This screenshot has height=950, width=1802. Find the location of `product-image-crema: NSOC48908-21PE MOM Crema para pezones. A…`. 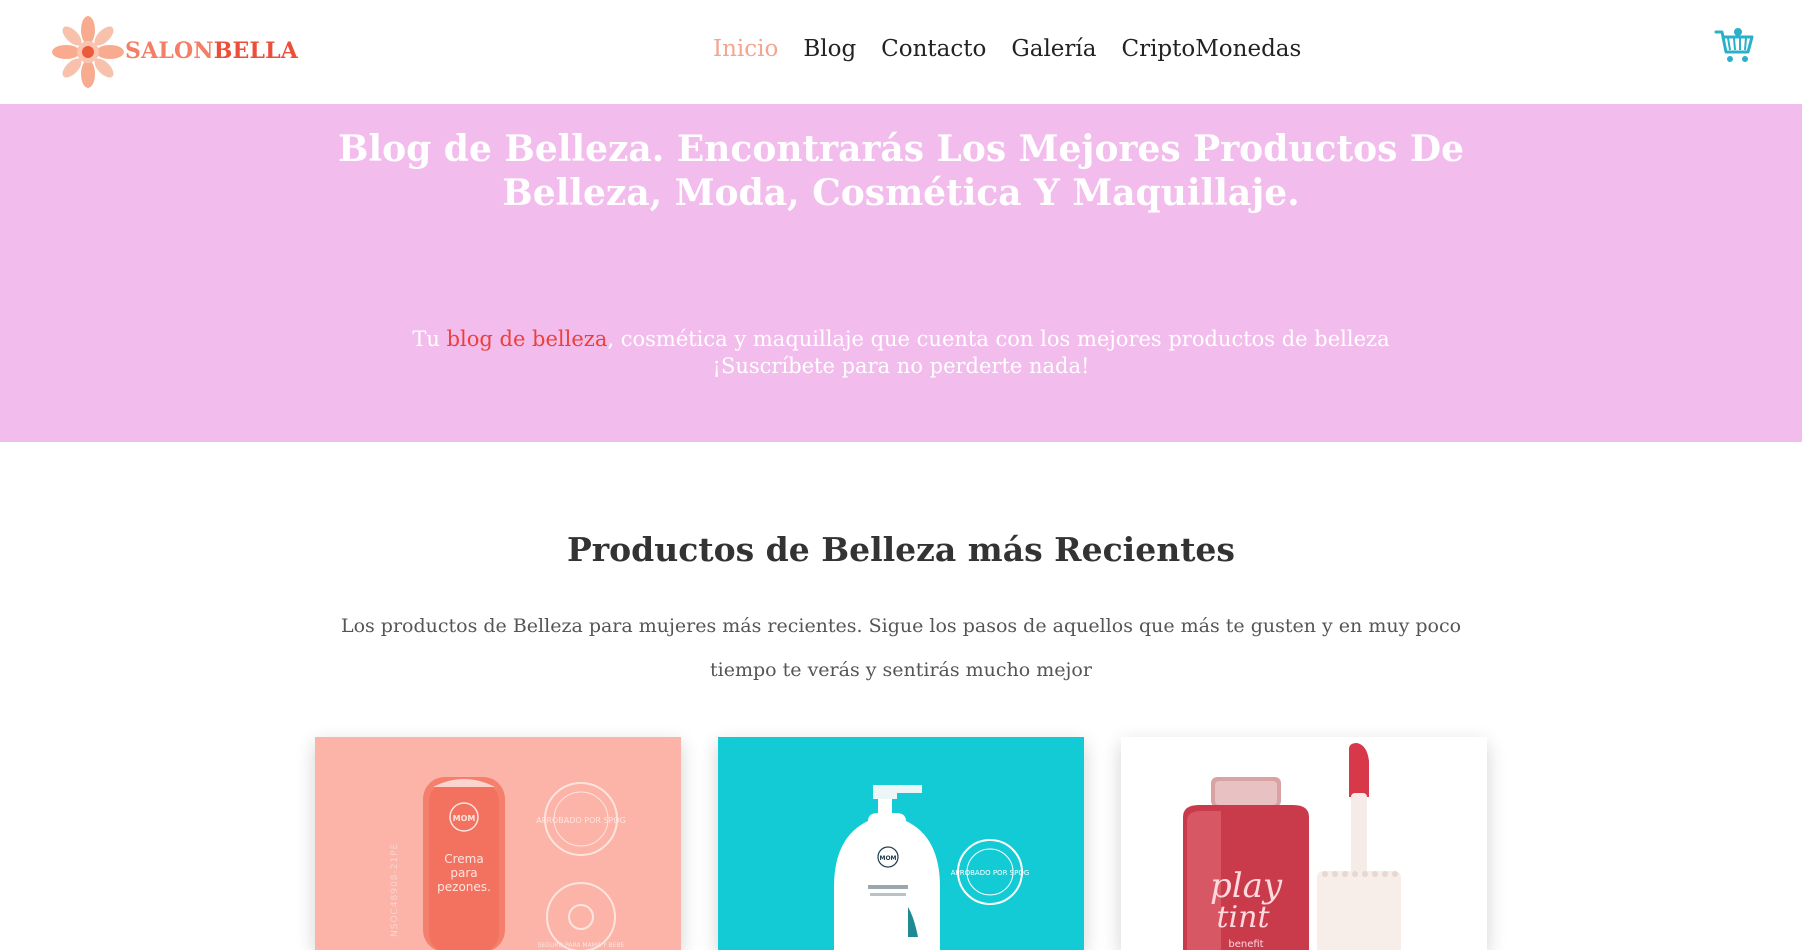

product-image-crema: NSOC48908-21PE MOM Crema para pezones. A… is located at coordinates (508, 863).